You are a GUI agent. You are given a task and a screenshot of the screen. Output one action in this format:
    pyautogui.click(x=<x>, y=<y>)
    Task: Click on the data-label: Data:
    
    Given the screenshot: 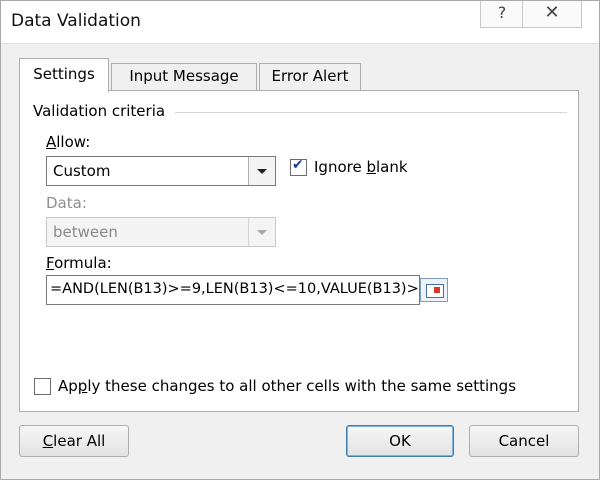 What is the action you would take?
    pyautogui.click(x=66, y=203)
    